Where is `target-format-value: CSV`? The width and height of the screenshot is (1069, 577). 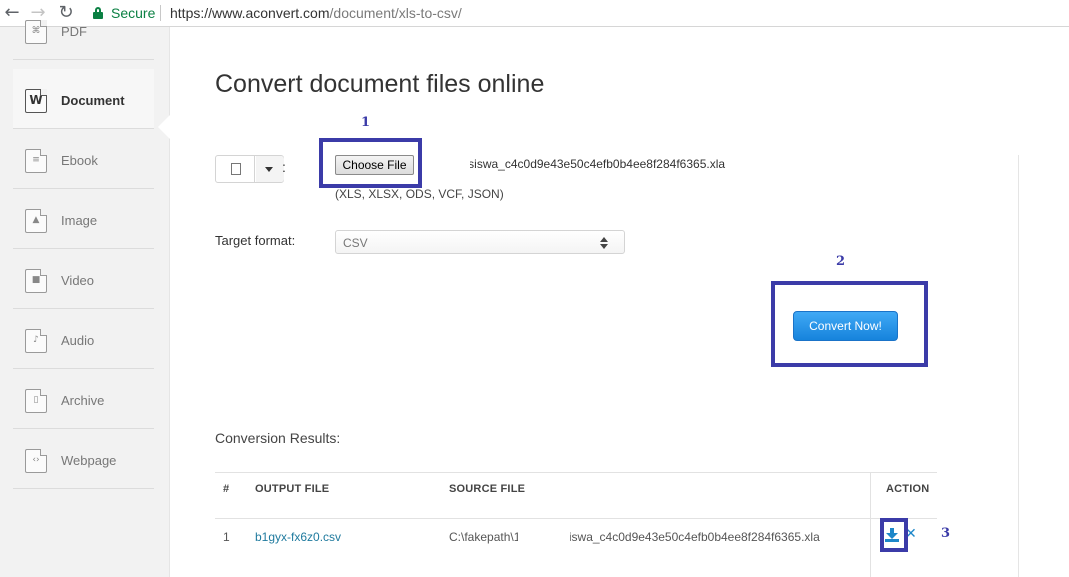
target-format-value: CSV is located at coordinates (355, 243).